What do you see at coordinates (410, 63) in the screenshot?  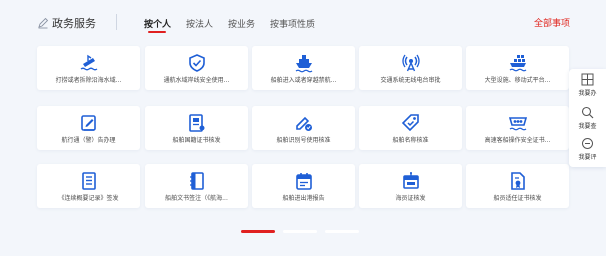 I see `radio-tower-icon` at bounding box center [410, 63].